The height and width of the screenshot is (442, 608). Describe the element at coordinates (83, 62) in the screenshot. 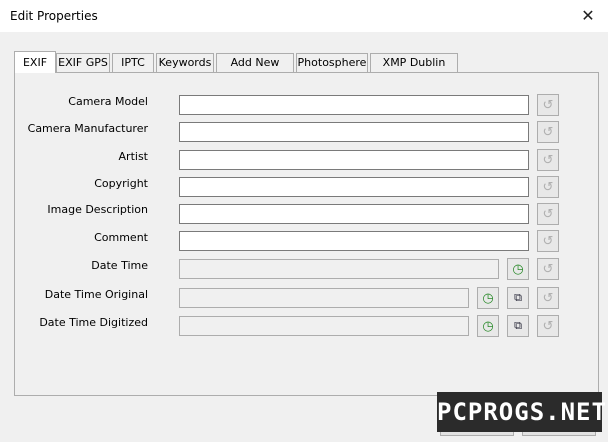

I see `tab-exif-gps: EXIF GPS` at that location.